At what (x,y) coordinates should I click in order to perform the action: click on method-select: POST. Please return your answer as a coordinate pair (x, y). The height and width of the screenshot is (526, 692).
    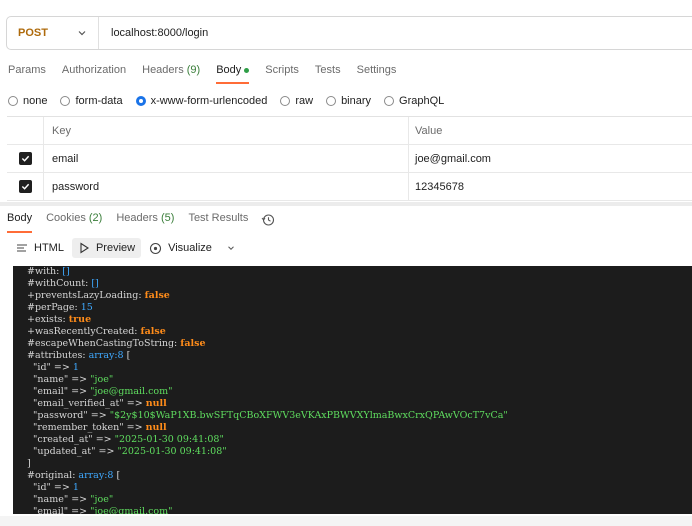
    Looking at the image, I should click on (53, 33).